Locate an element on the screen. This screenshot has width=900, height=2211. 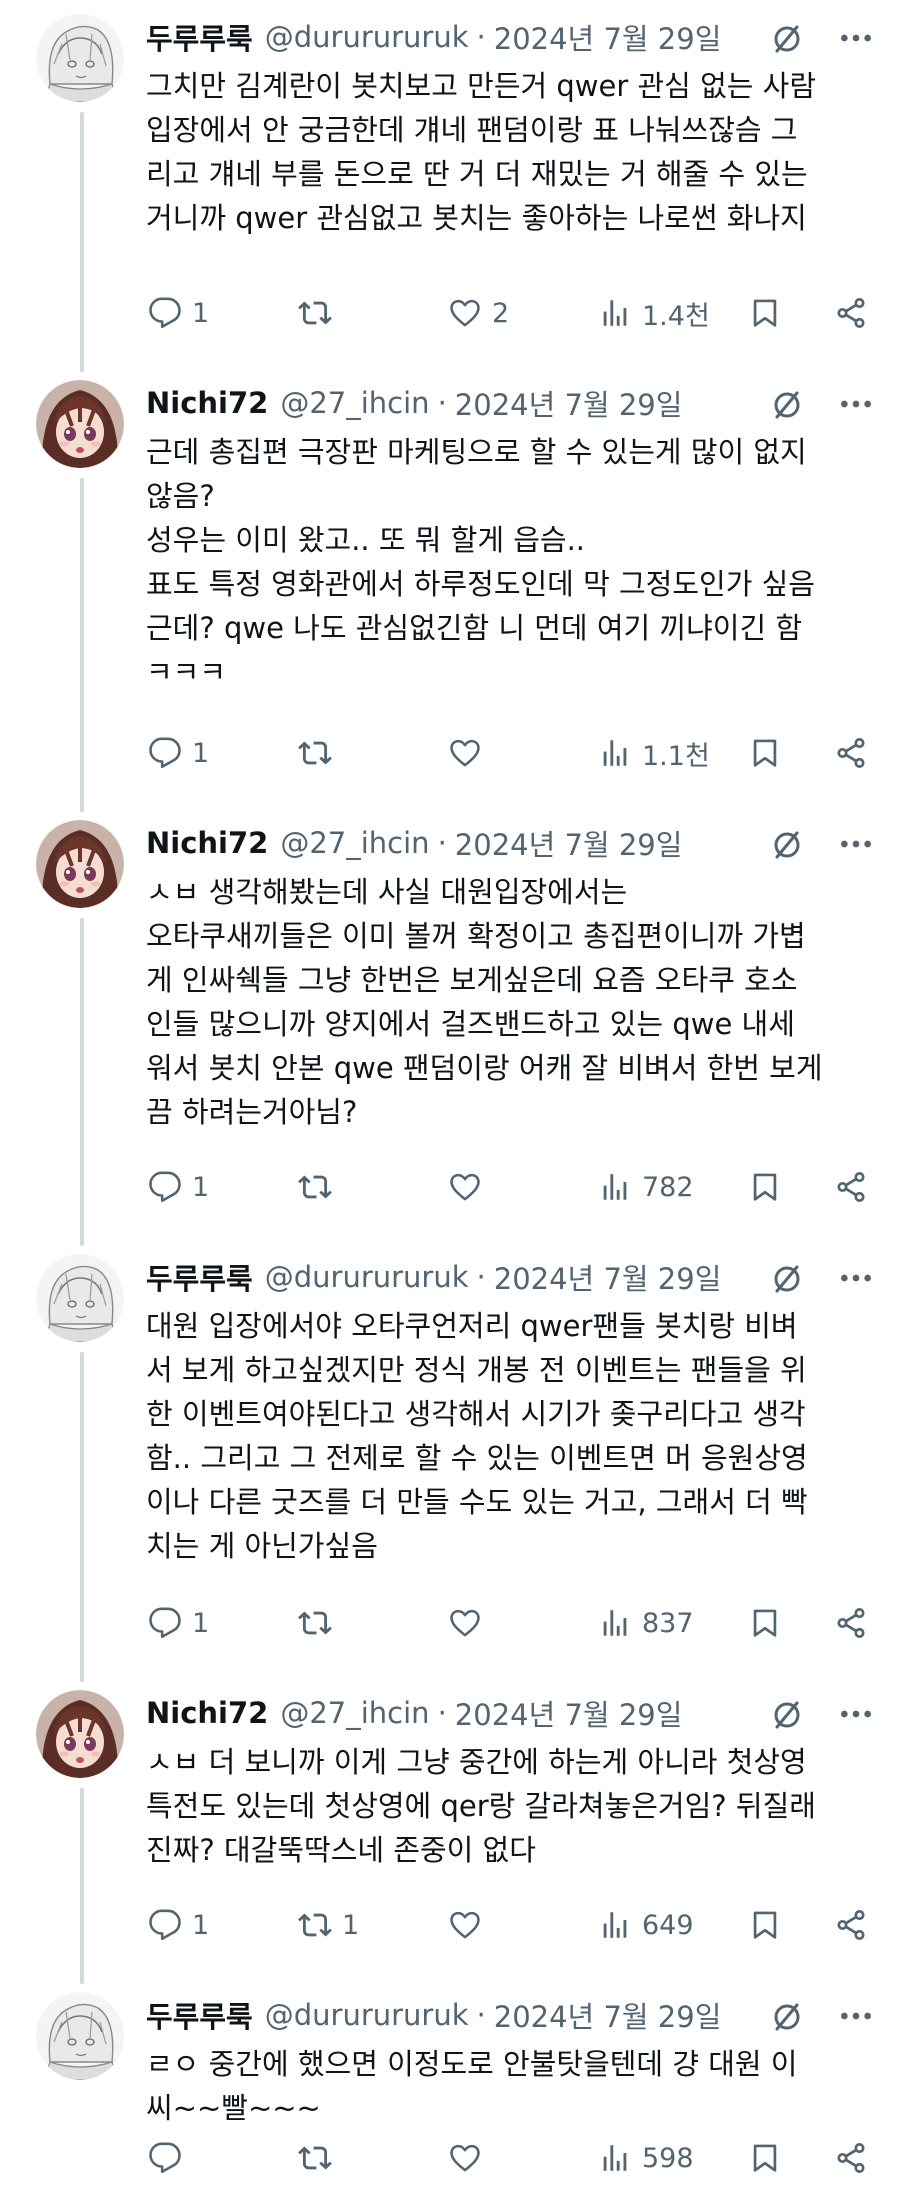
views-button: 1.1천 is located at coordinates (654, 753).